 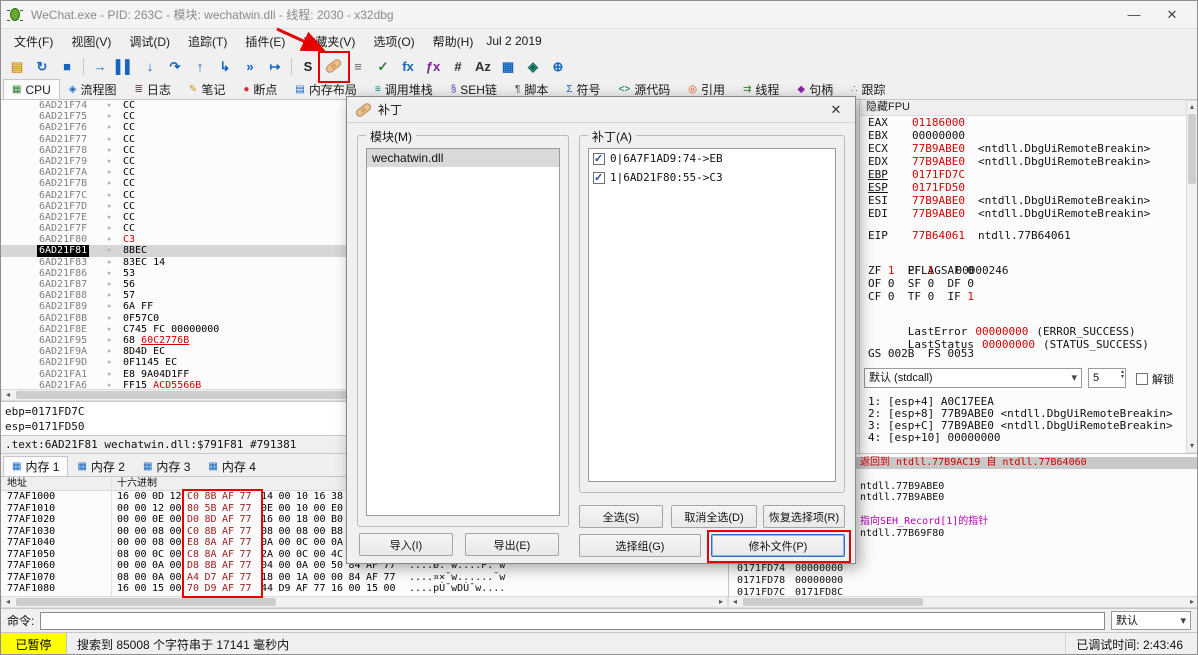 I want to click on spinner-arrows-icon: ▴ ▾, so click(x=1122, y=374).